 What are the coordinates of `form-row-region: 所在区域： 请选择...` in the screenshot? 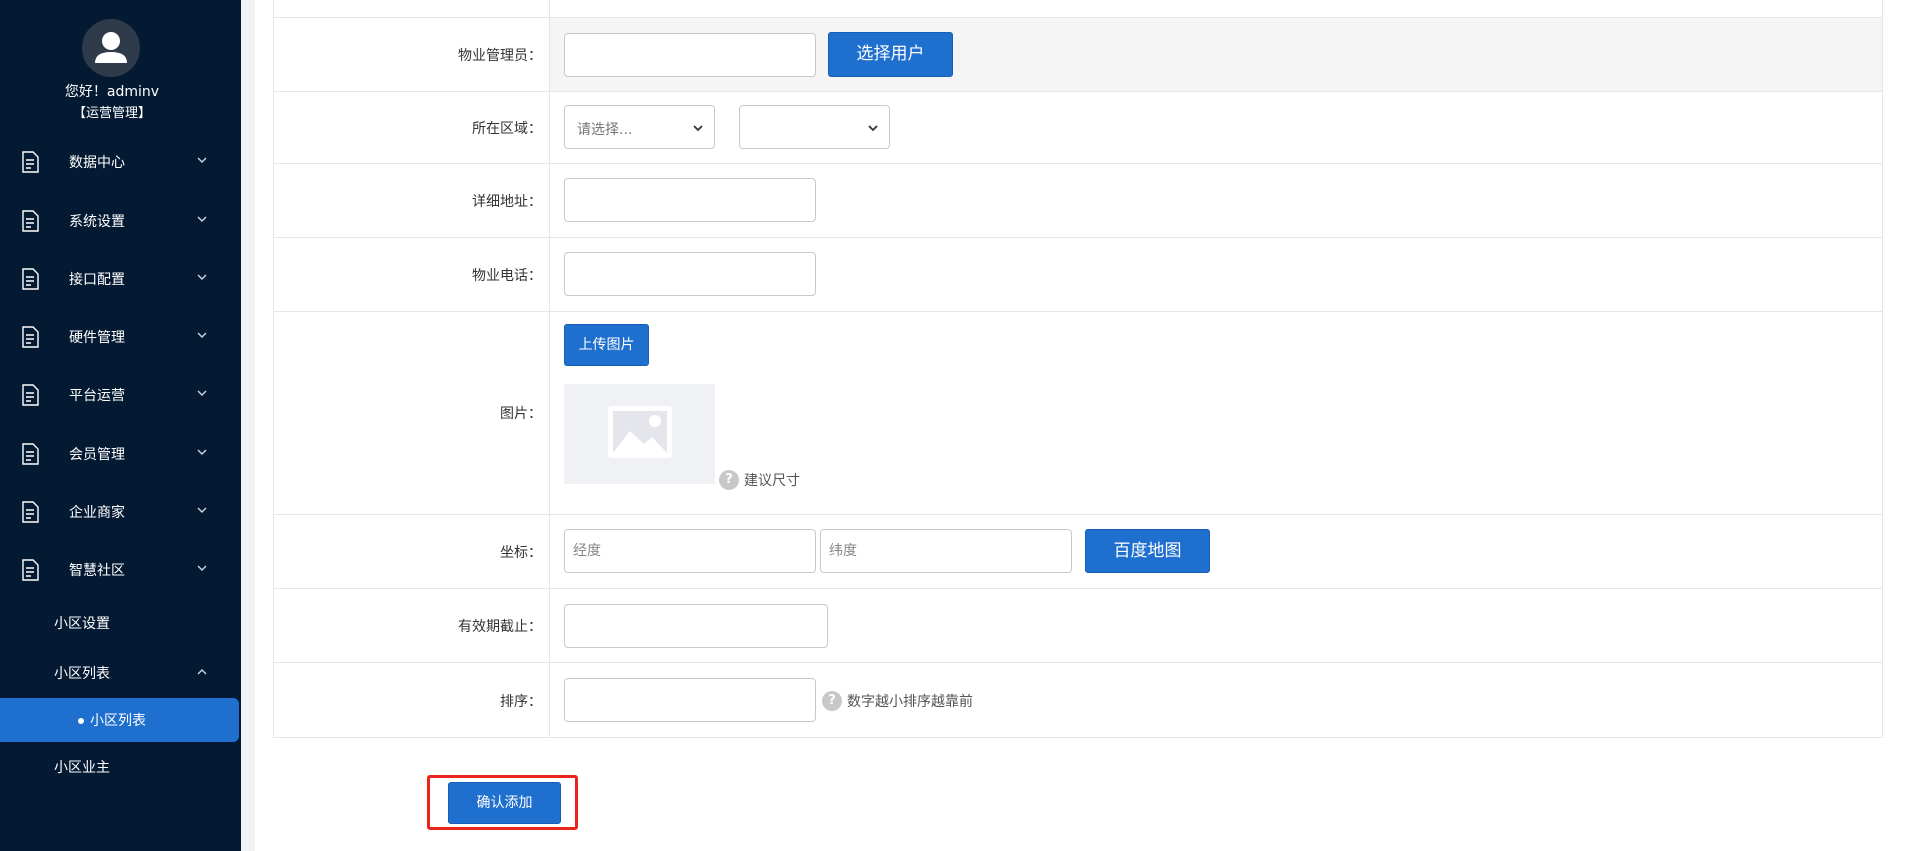 It's located at (1078, 128).